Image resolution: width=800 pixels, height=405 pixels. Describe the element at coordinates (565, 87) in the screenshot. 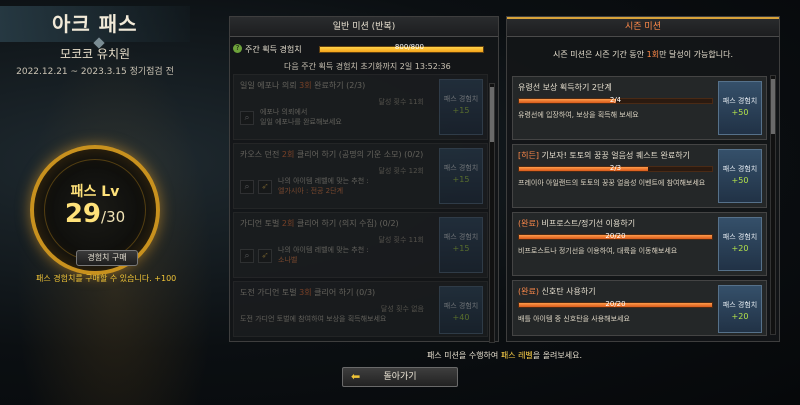

I see `mission-title: 유령선 보상 획득하기 2단계` at that location.